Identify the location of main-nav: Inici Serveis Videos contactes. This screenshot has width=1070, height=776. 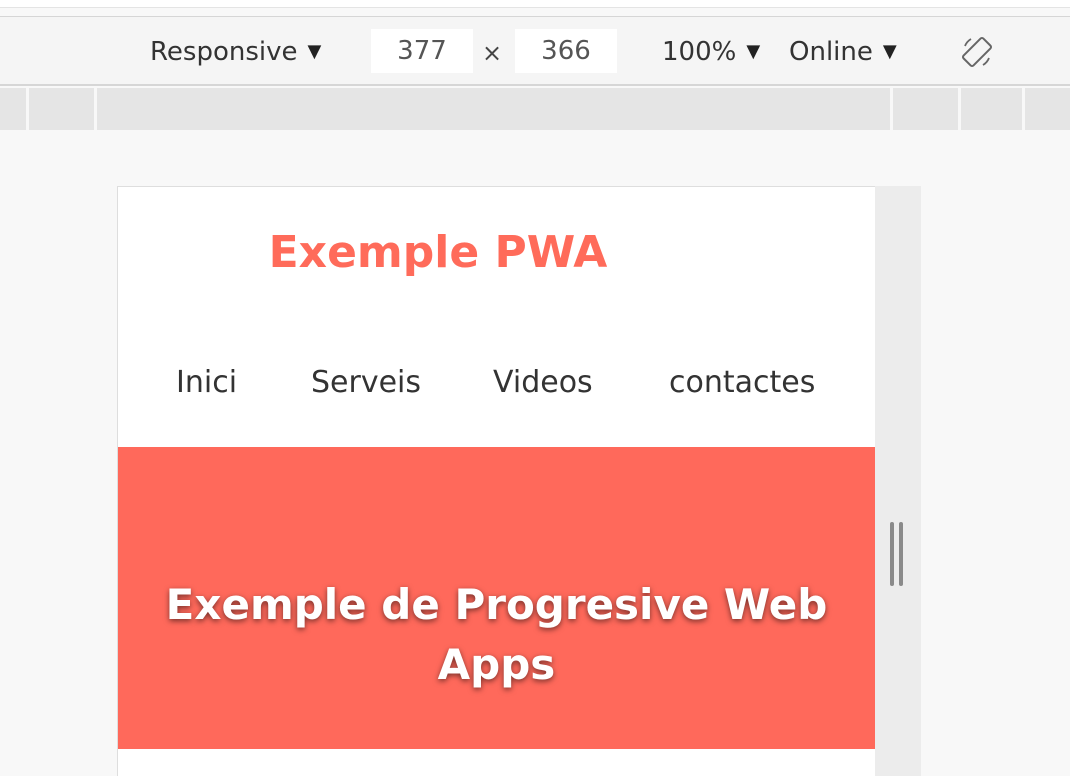
(496, 383).